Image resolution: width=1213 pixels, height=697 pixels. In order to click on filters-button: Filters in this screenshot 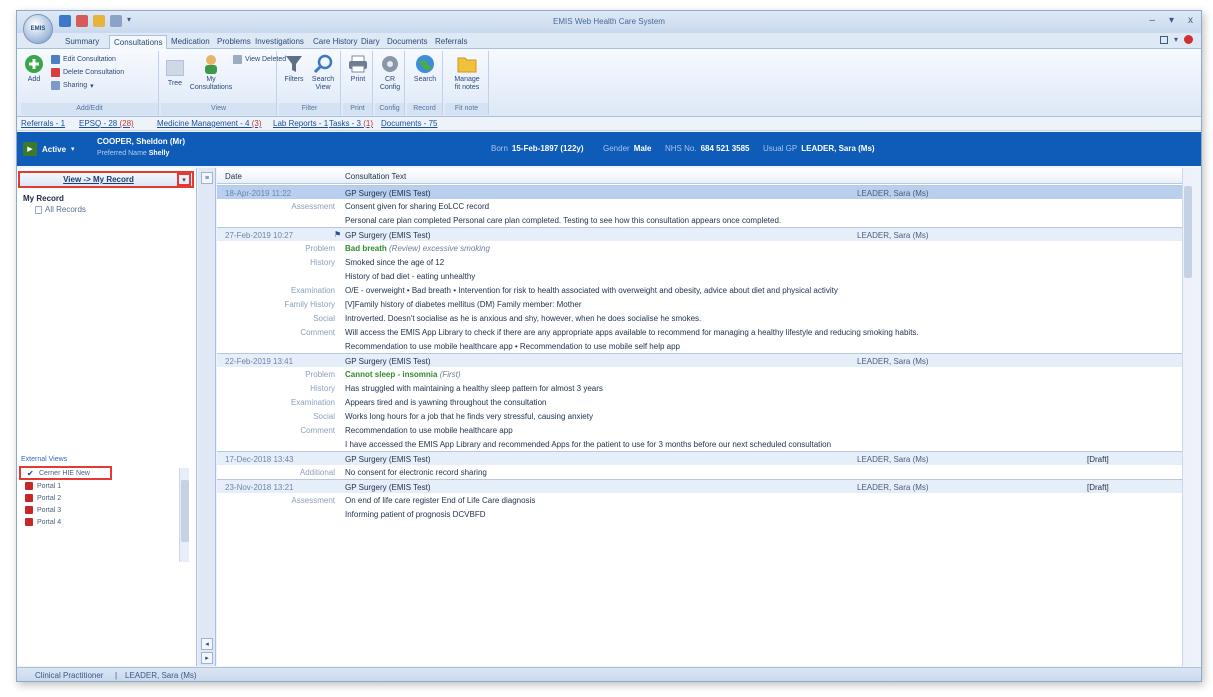, I will do `click(294, 68)`.